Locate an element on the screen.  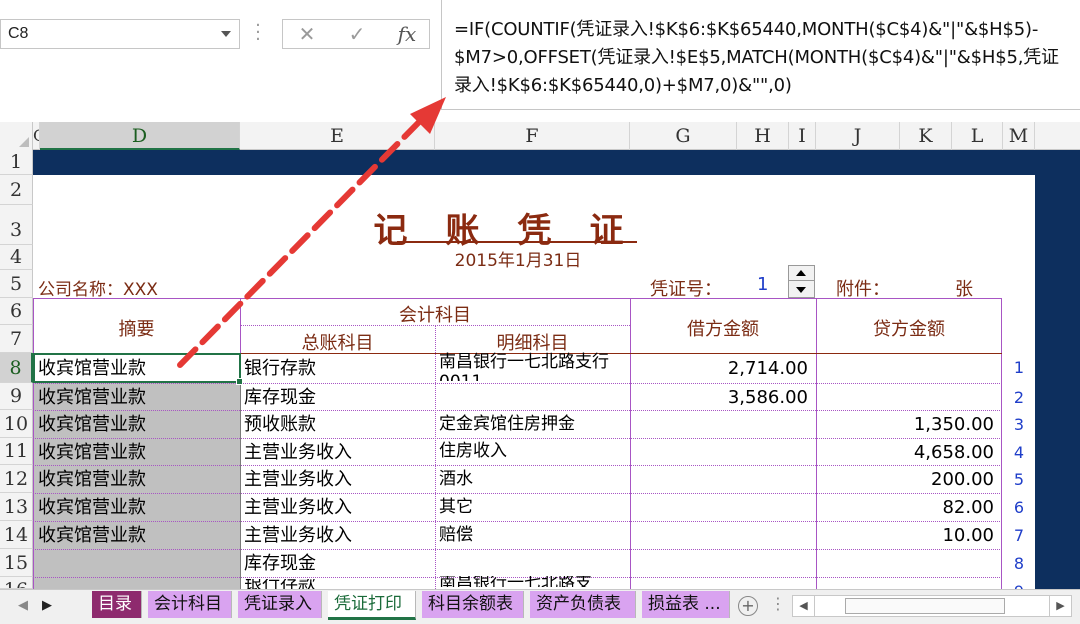
scrollbar-thumb is located at coordinates (925, 606).